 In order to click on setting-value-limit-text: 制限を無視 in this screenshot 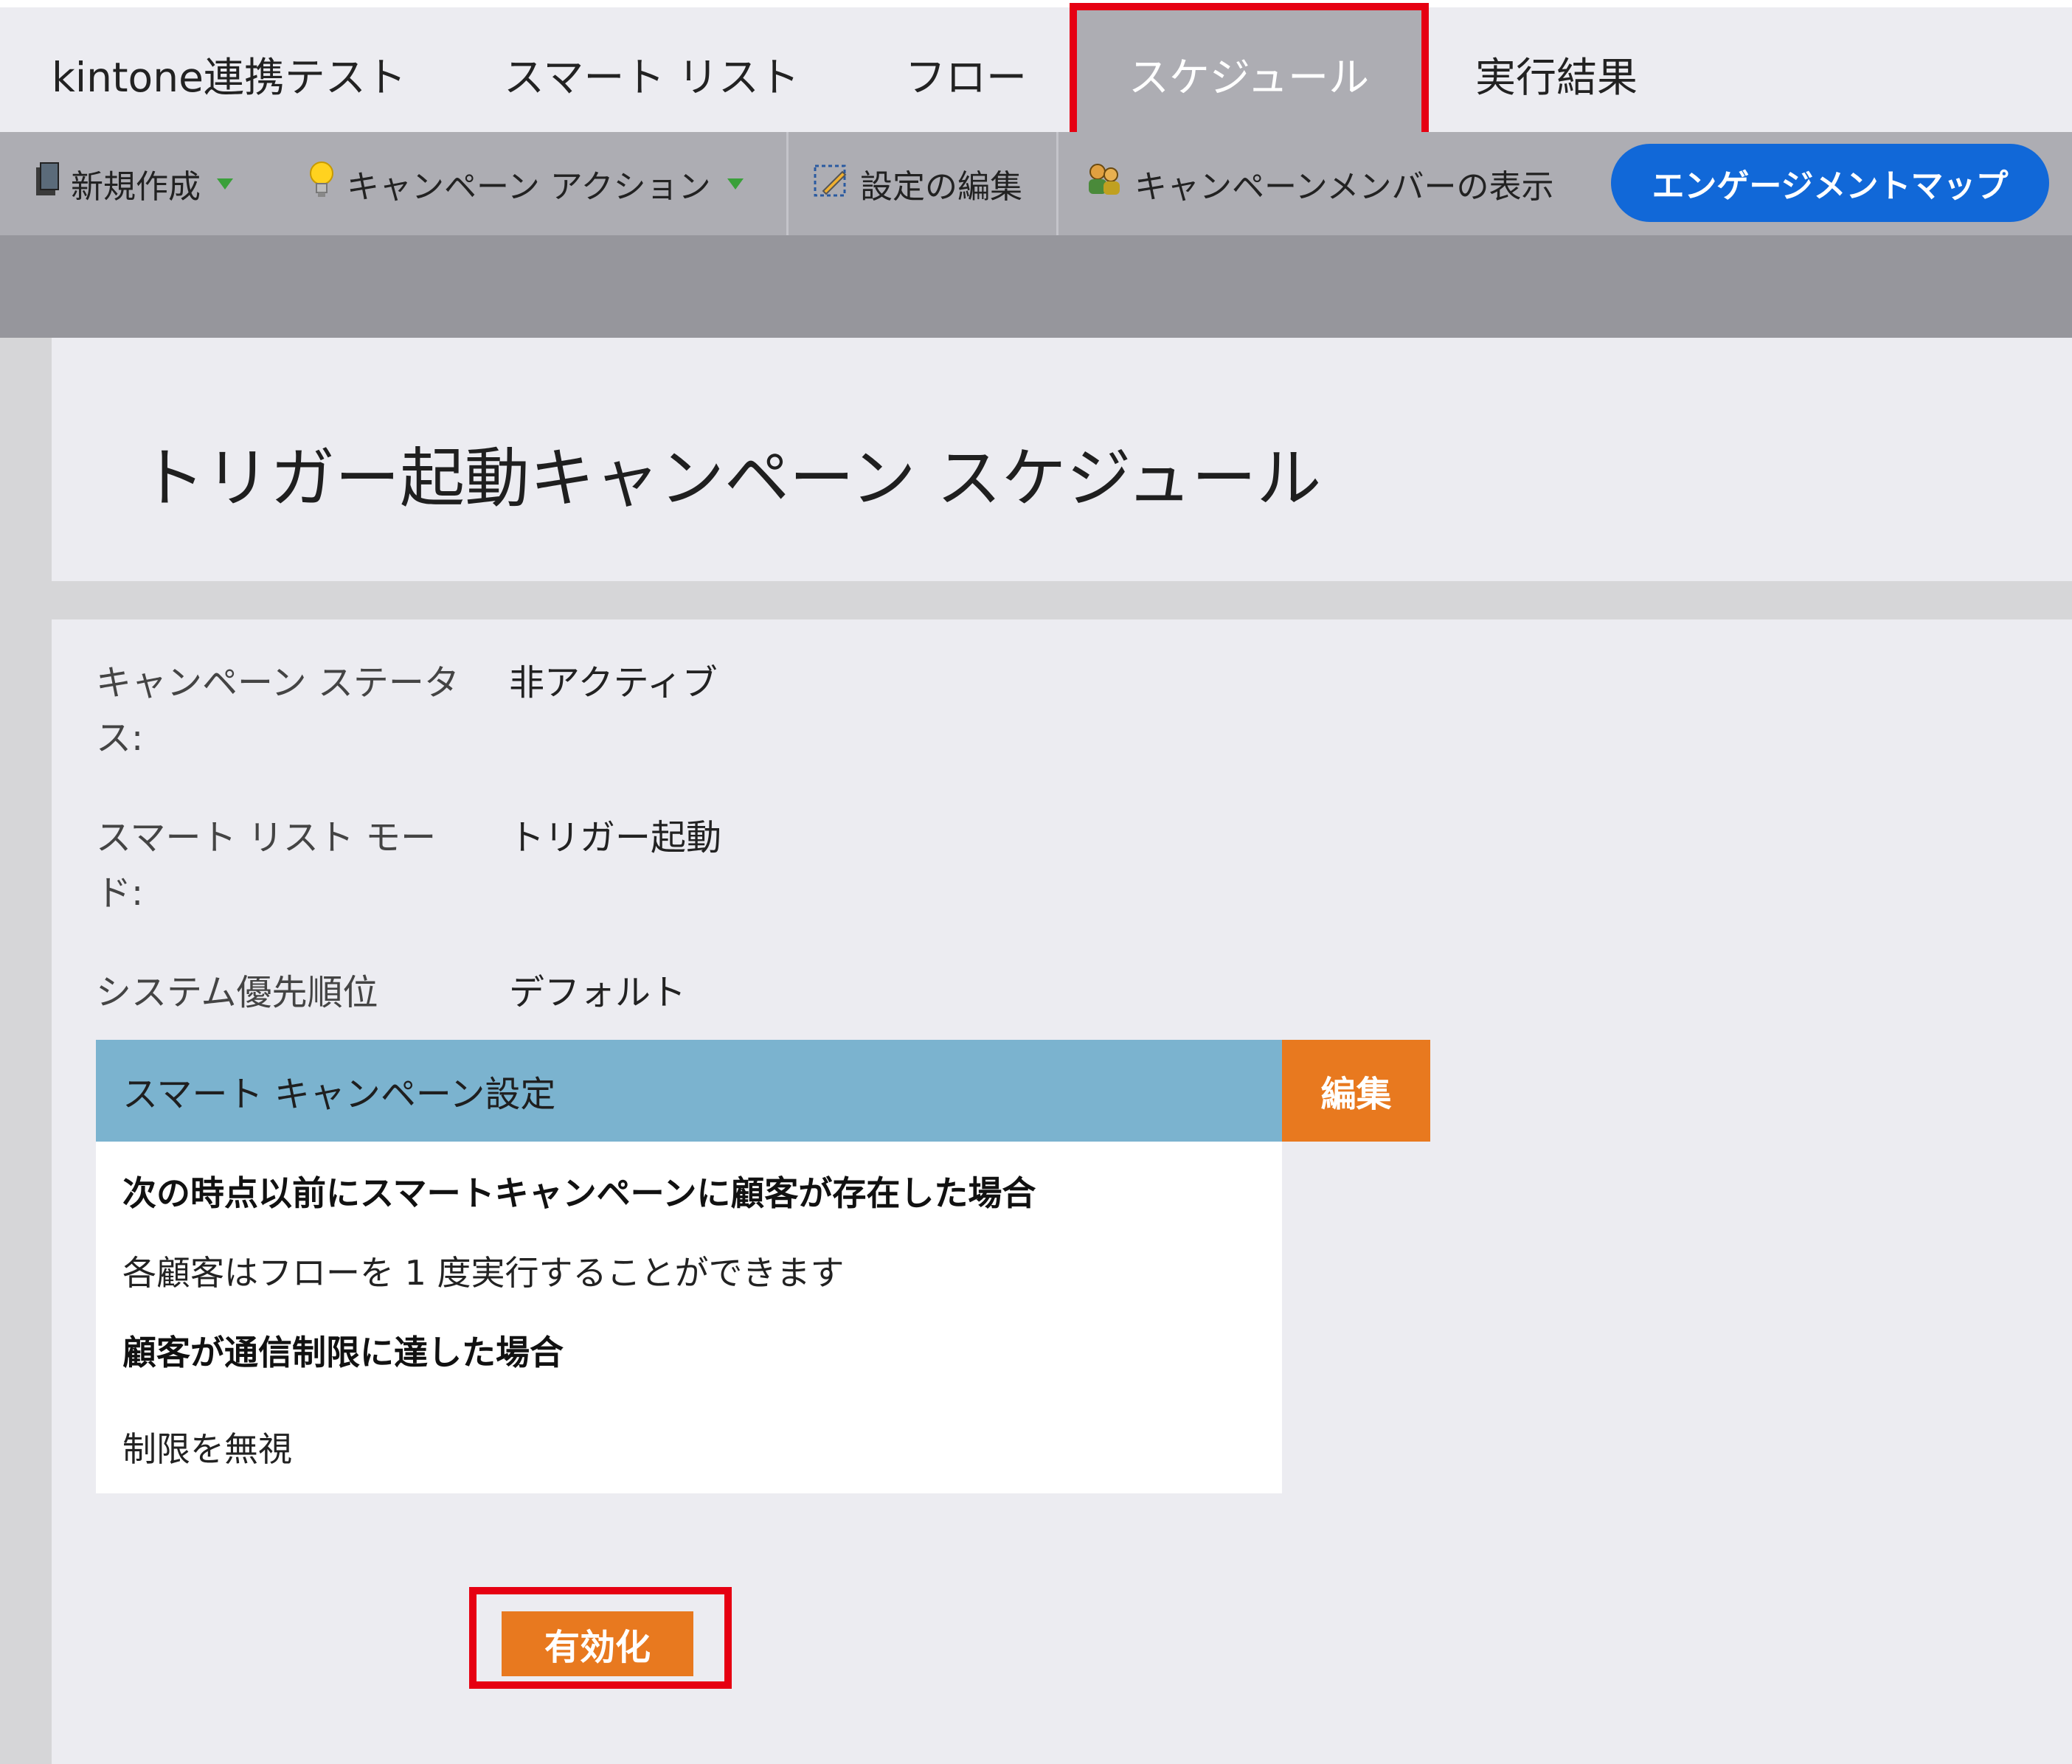, I will do `click(207, 1449)`.